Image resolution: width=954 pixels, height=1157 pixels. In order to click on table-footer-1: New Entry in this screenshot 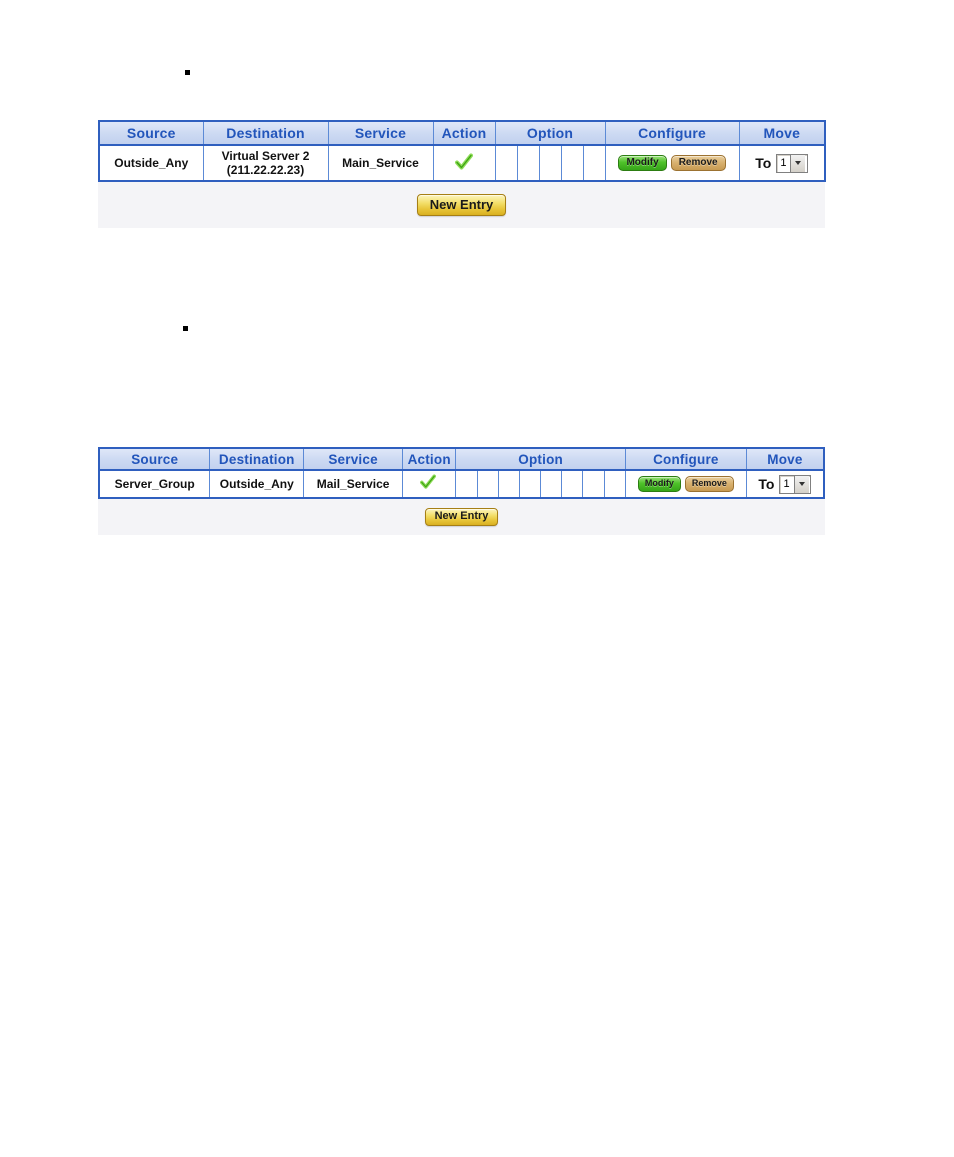, I will do `click(461, 205)`.